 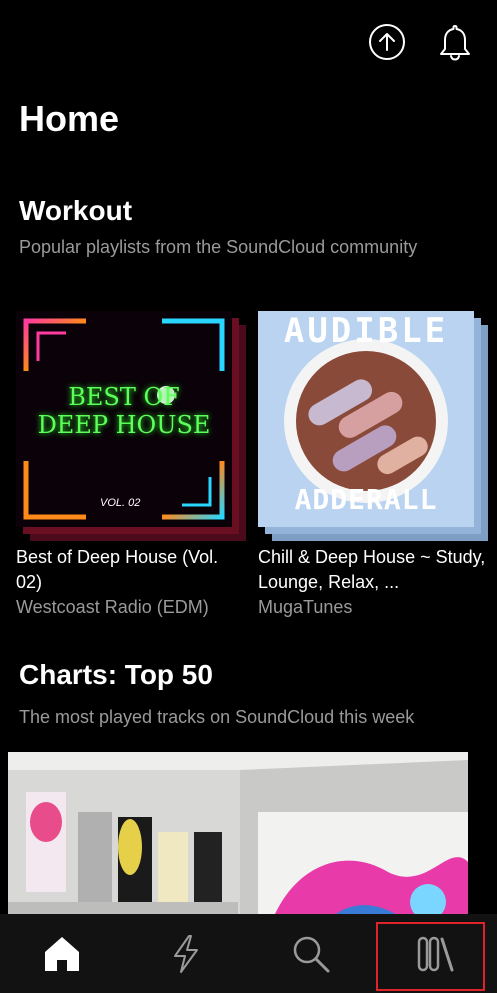 I want to click on notifications-button, so click(x=455, y=42).